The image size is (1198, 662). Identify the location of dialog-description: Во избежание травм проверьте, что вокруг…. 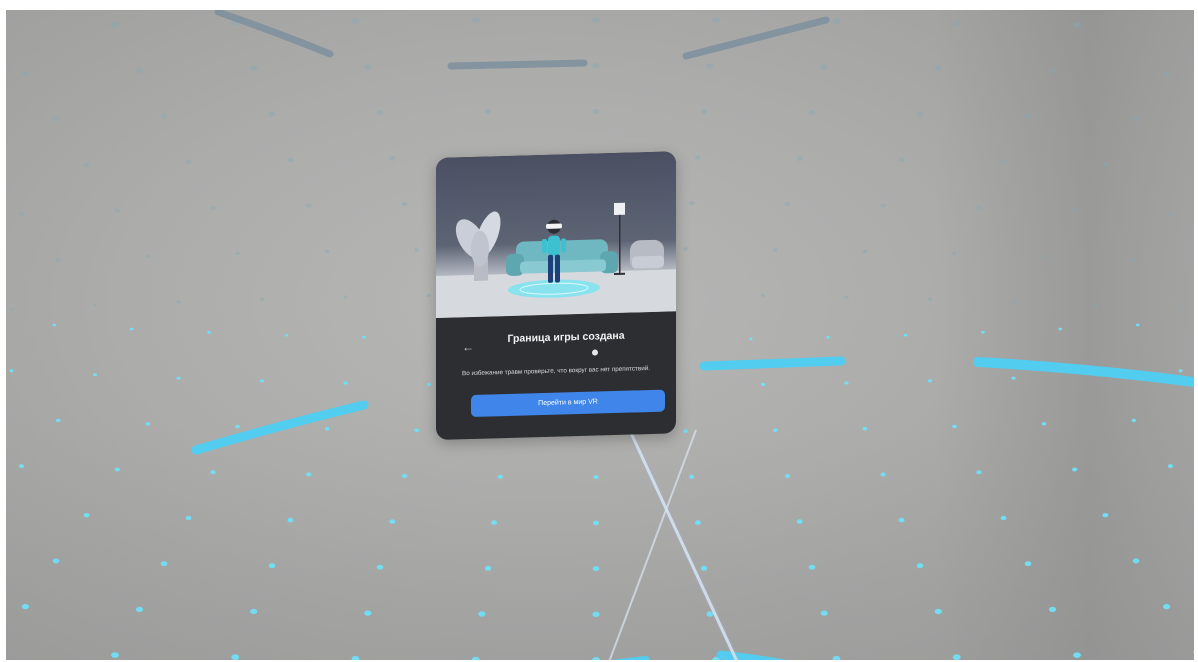
(556, 371).